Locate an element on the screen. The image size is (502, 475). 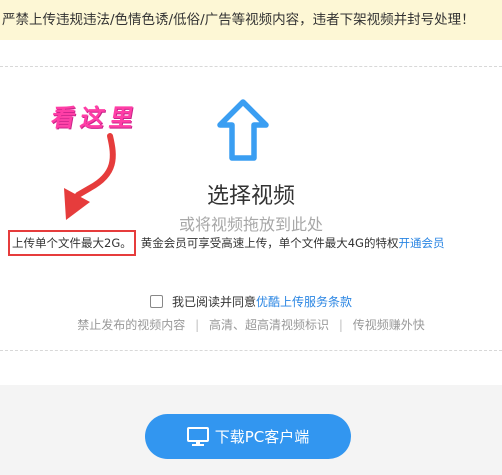
download-button-label: 下载PC客户端 is located at coordinates (262, 437).